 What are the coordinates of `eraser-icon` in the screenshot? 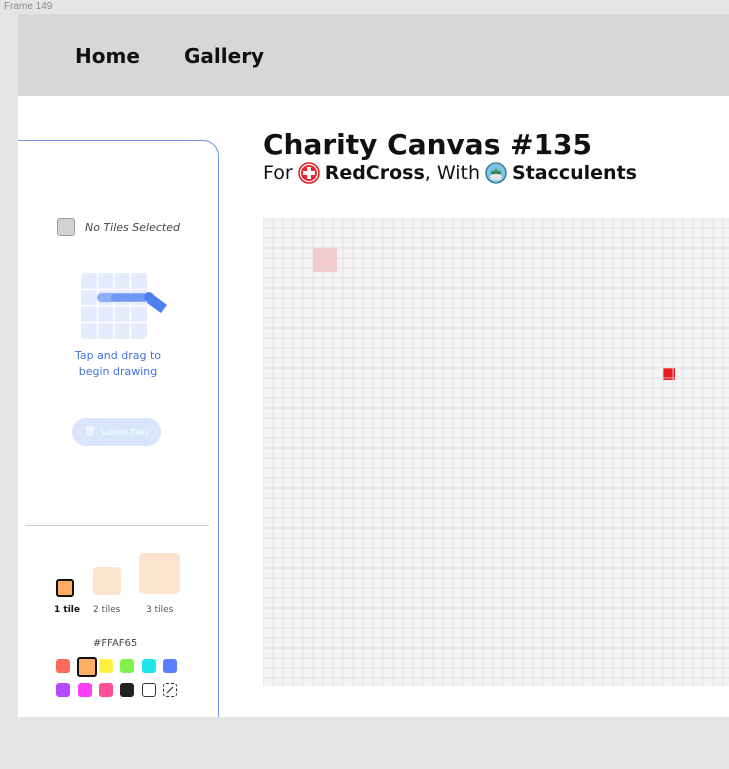 It's located at (170, 690).